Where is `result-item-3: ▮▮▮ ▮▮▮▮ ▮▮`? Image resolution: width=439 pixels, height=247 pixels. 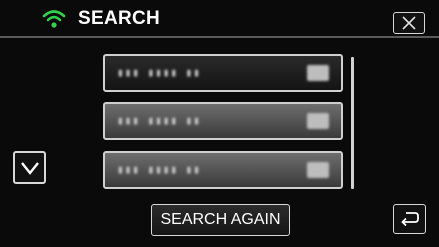
result-item-3: ▮▮▮ ▮▮▮▮ ▮▮ is located at coordinates (223, 170).